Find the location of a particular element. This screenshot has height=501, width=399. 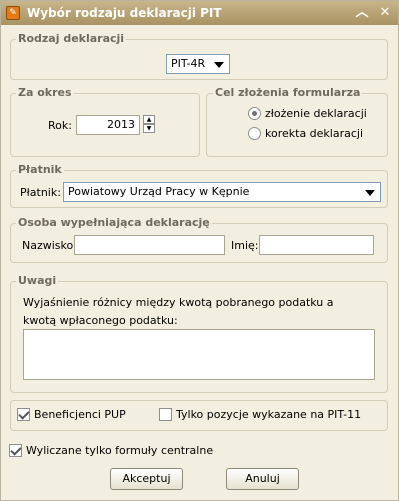

radio-zlozenie is located at coordinates (254, 113).